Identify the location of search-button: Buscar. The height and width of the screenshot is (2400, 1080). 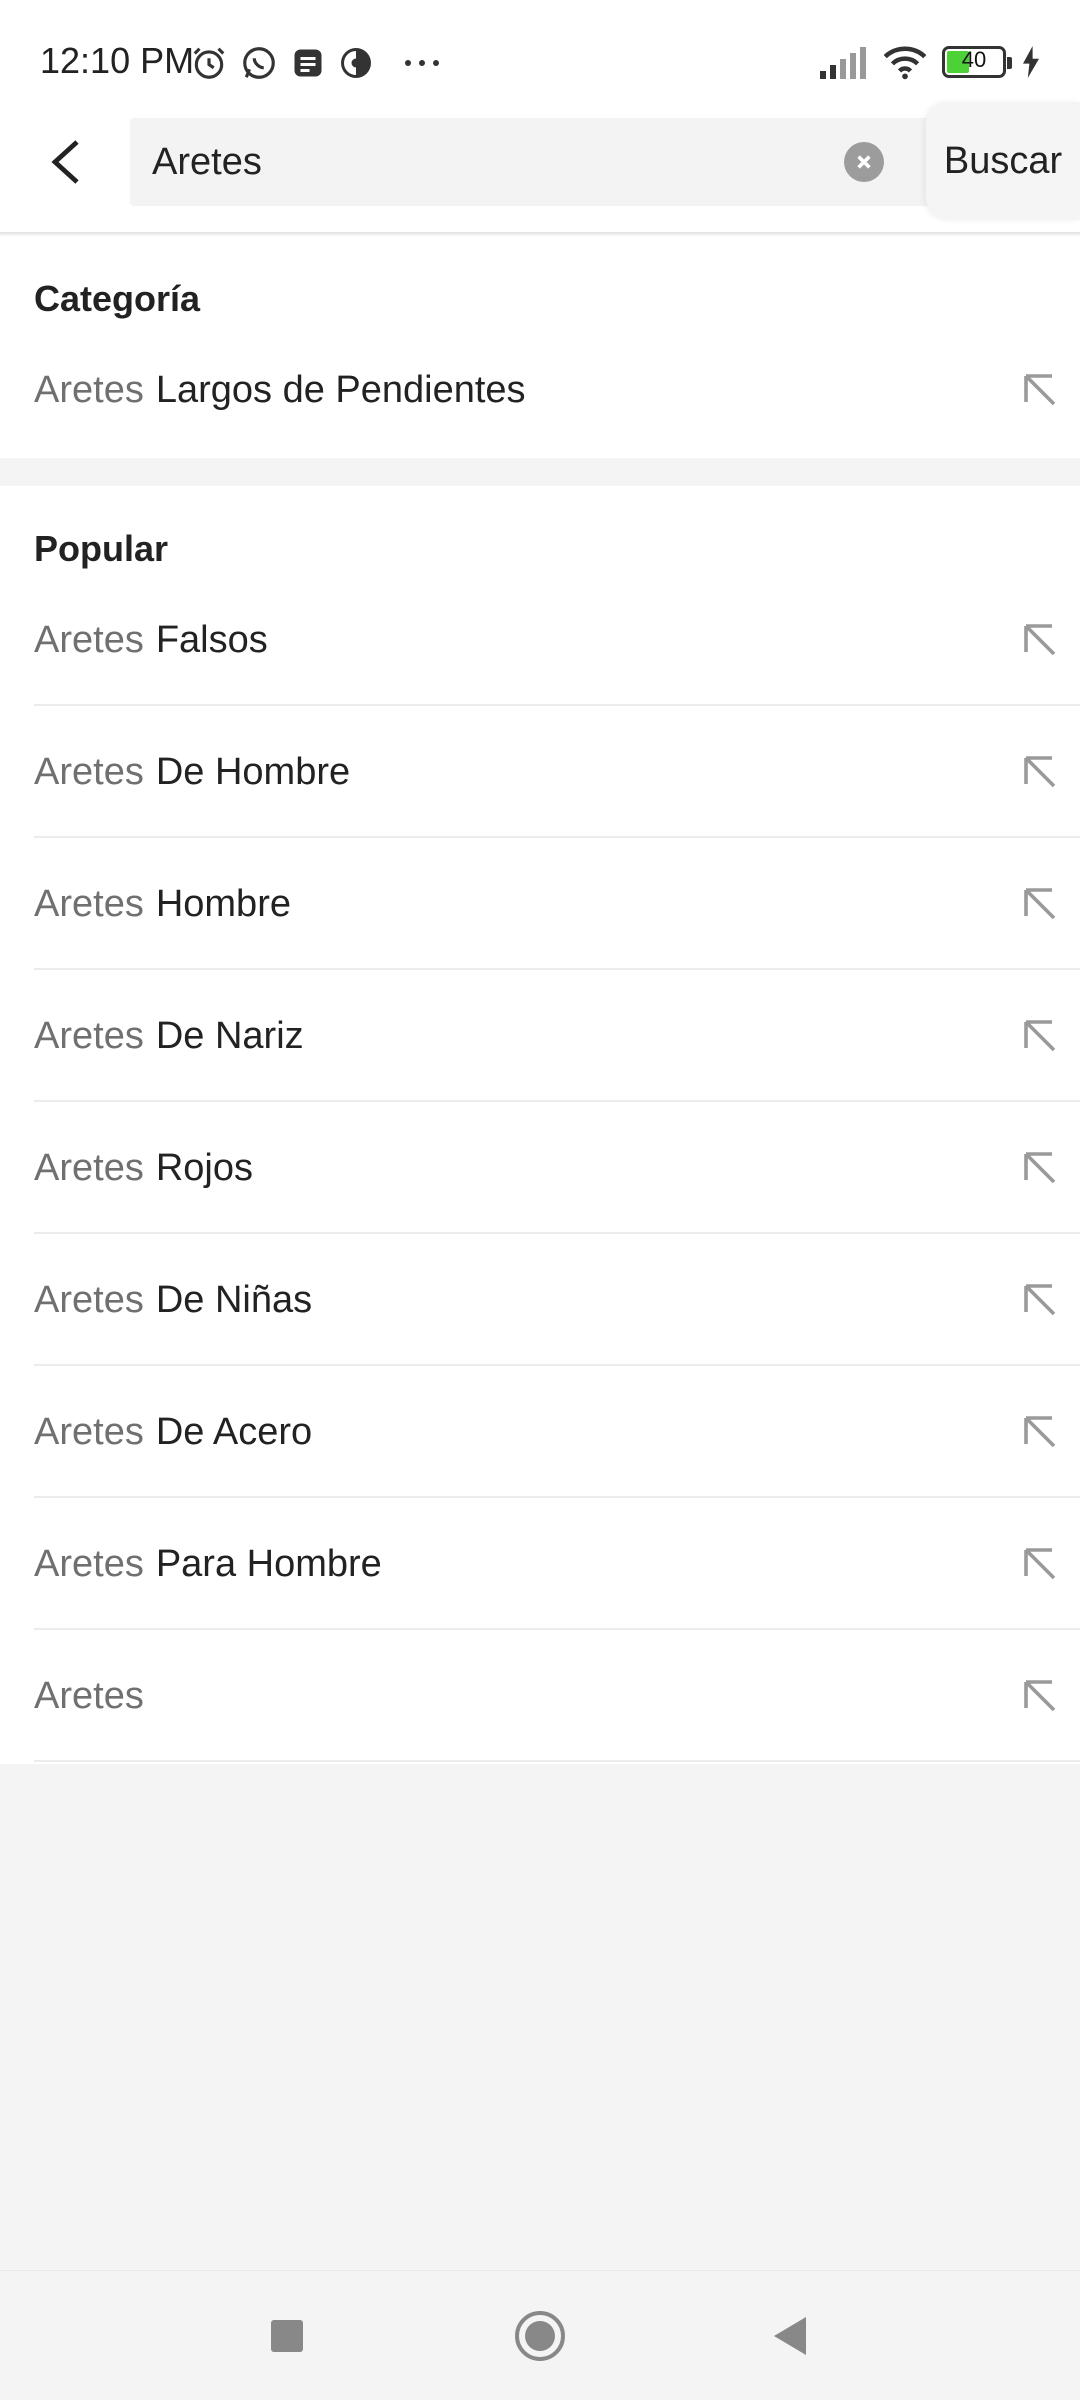
(1003, 161).